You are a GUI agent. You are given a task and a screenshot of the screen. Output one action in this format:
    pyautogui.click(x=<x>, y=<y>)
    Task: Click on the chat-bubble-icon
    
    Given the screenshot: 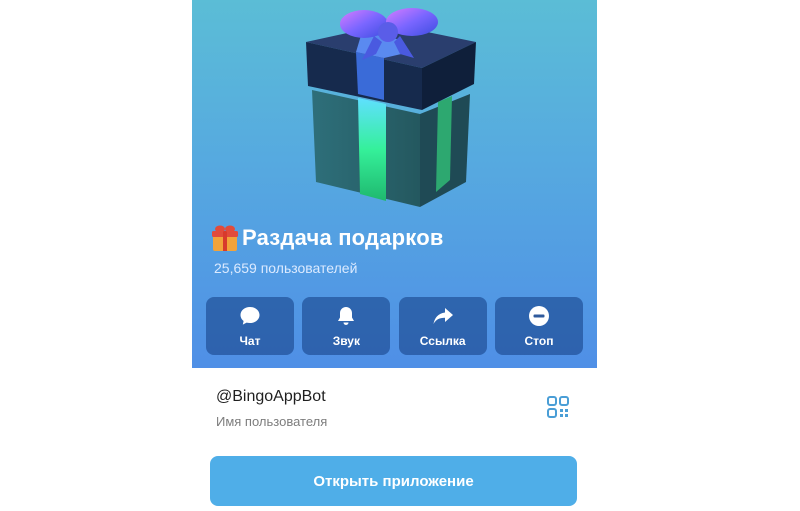 What is the action you would take?
    pyautogui.click(x=250, y=316)
    